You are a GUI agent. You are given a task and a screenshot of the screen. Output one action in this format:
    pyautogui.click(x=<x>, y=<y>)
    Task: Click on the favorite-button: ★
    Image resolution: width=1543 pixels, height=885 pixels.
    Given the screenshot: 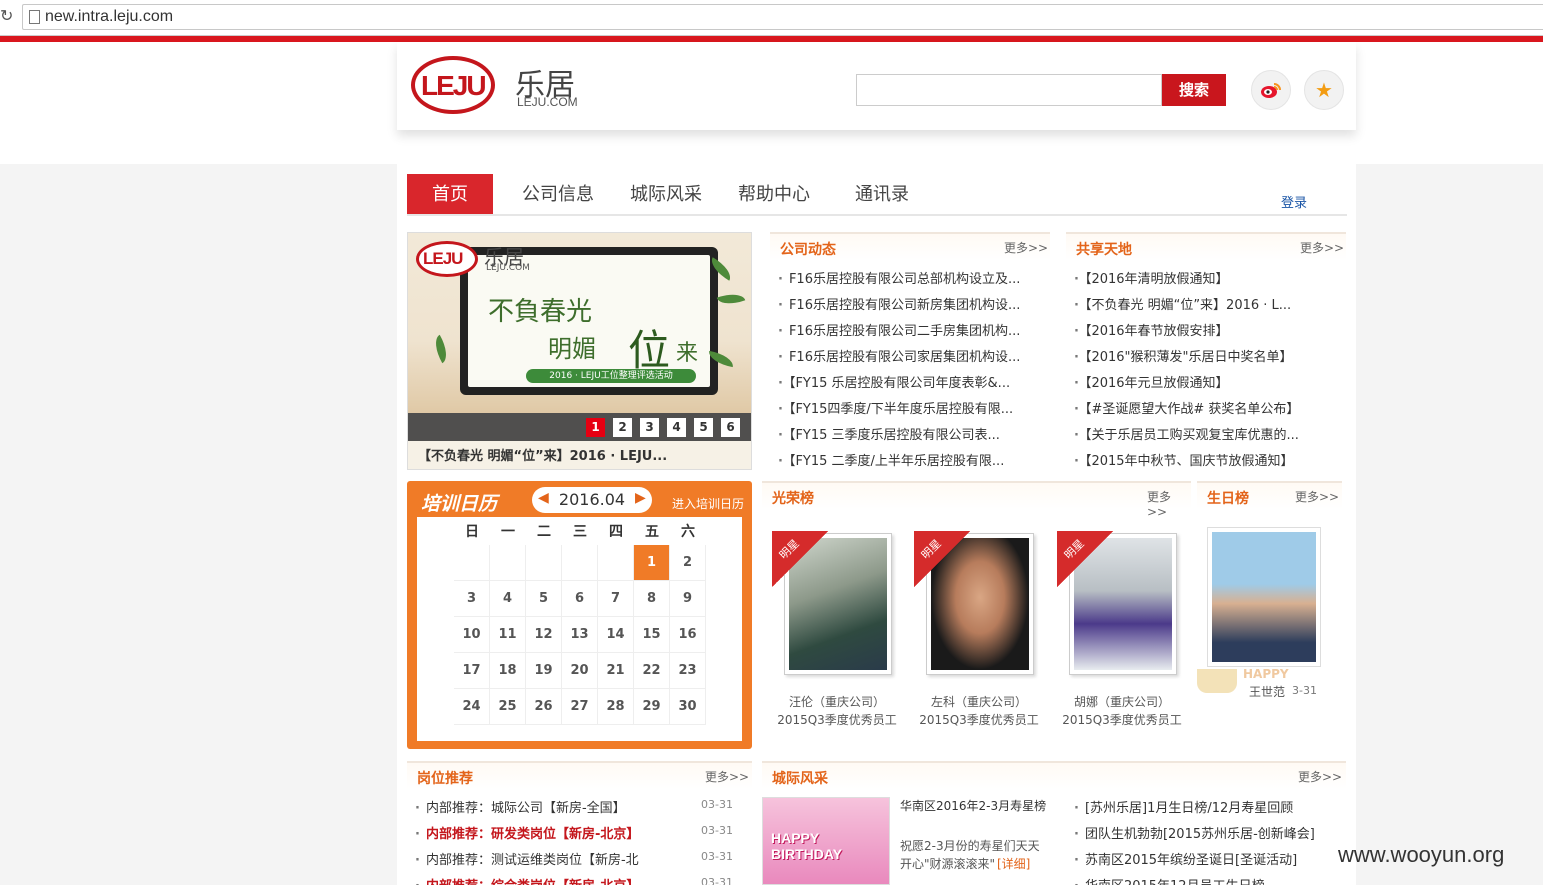 What is the action you would take?
    pyautogui.click(x=1324, y=90)
    